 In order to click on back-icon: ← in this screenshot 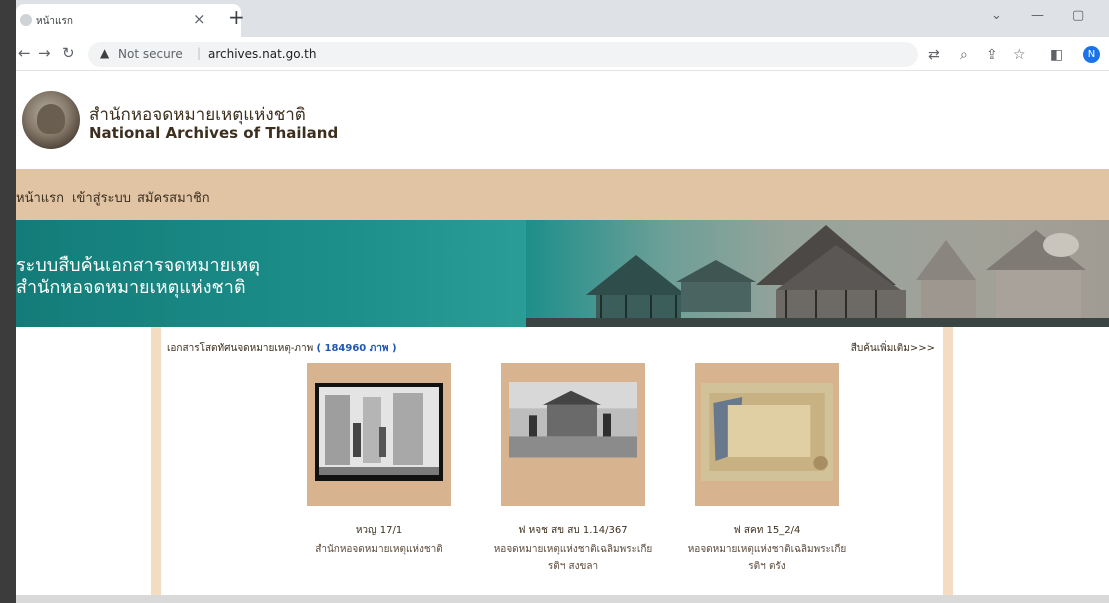, I will do `click(24, 53)`.